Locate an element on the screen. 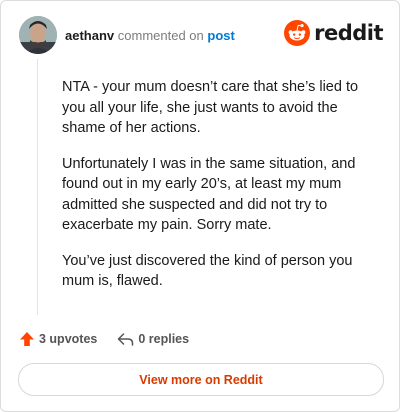 This screenshot has height=412, width=400. reply-arrow-icon is located at coordinates (126, 339).